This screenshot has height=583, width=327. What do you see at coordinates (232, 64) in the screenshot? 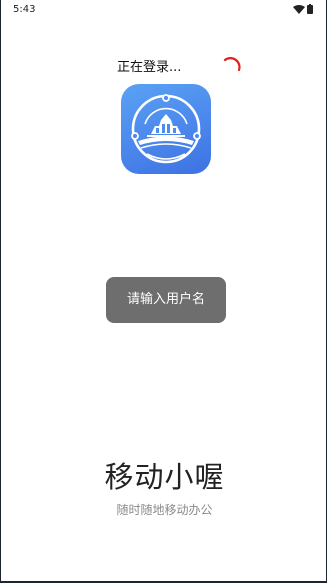
I see `loading-spinner-icon` at bounding box center [232, 64].